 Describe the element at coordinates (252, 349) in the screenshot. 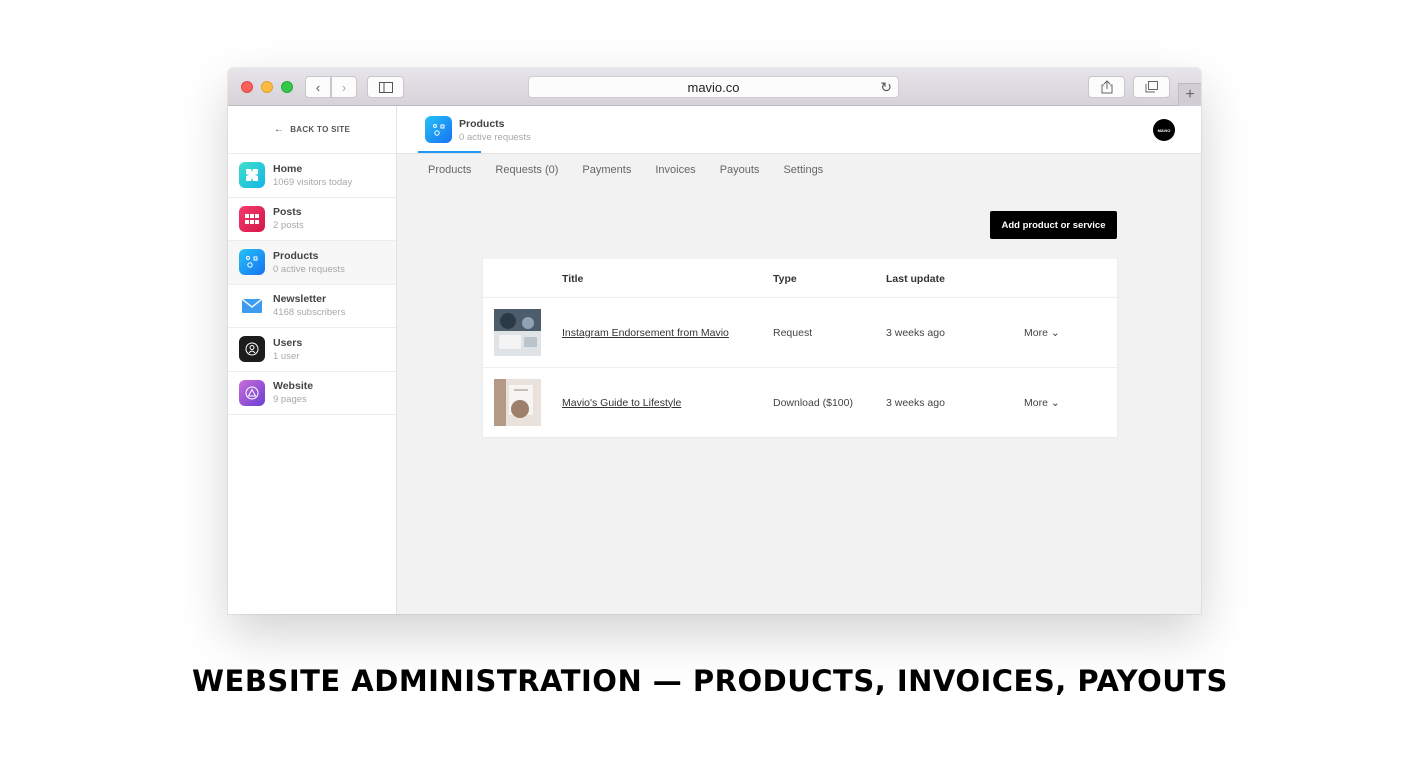

I see `users-app-icon` at that location.